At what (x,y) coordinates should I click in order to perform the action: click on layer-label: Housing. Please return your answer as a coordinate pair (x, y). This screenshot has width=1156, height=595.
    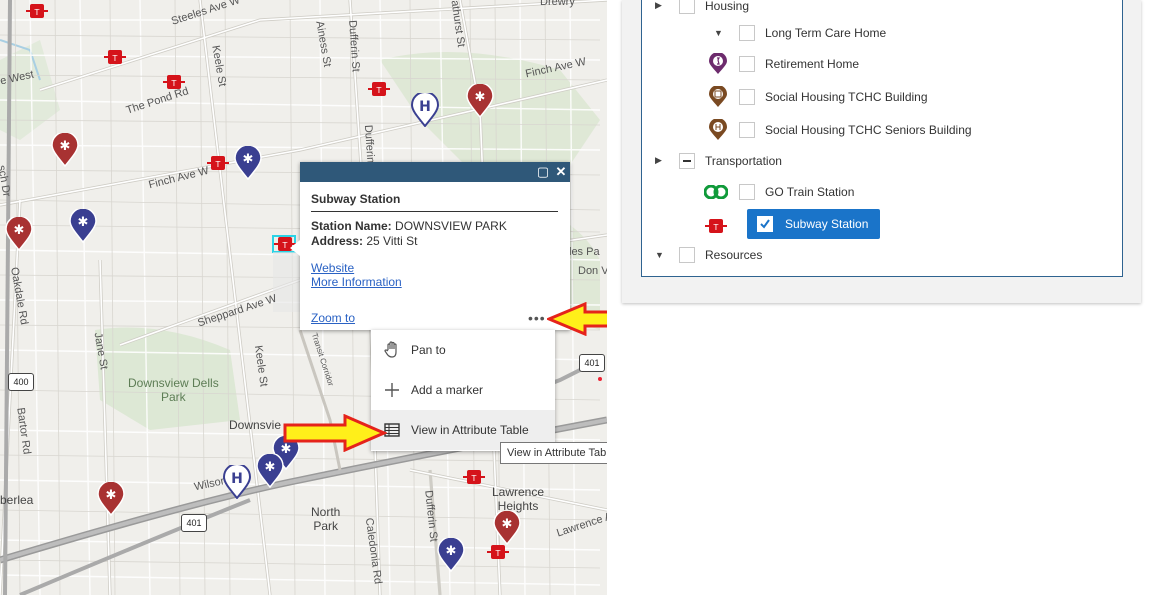
    Looking at the image, I should click on (727, 6).